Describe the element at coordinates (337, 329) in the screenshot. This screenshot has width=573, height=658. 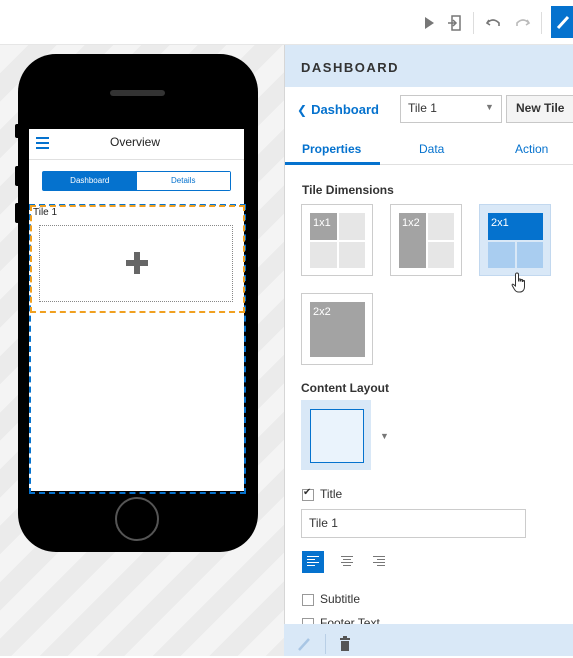
I see `dimension-option-2x2: 2x2` at that location.